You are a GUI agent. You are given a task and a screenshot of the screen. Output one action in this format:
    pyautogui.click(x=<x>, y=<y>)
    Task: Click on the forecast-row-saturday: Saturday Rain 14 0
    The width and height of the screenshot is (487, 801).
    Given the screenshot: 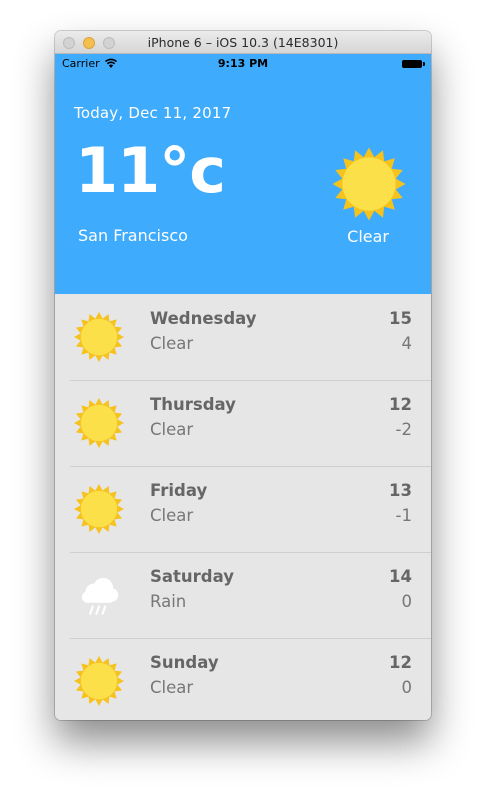 What is the action you would take?
    pyautogui.click(x=243, y=595)
    